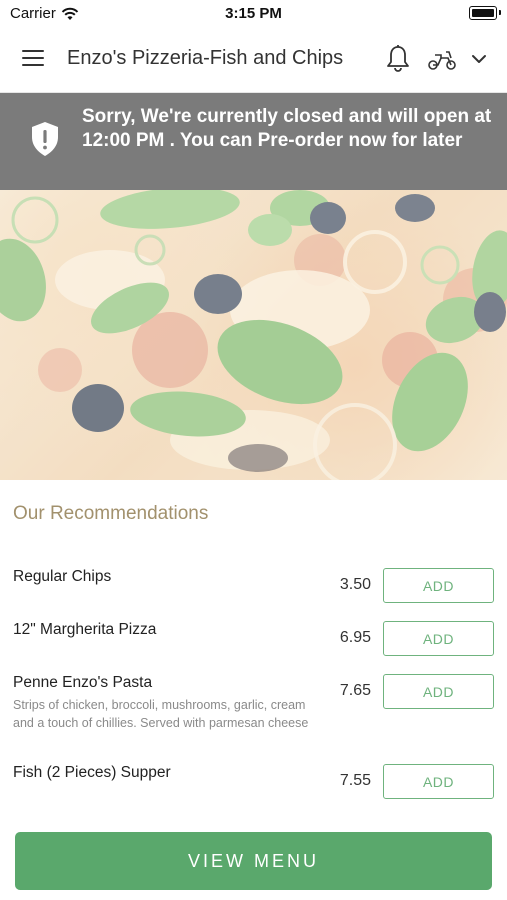 Image resolution: width=507 pixels, height=900 pixels. What do you see at coordinates (442, 59) in the screenshot?
I see `scooter-icon` at bounding box center [442, 59].